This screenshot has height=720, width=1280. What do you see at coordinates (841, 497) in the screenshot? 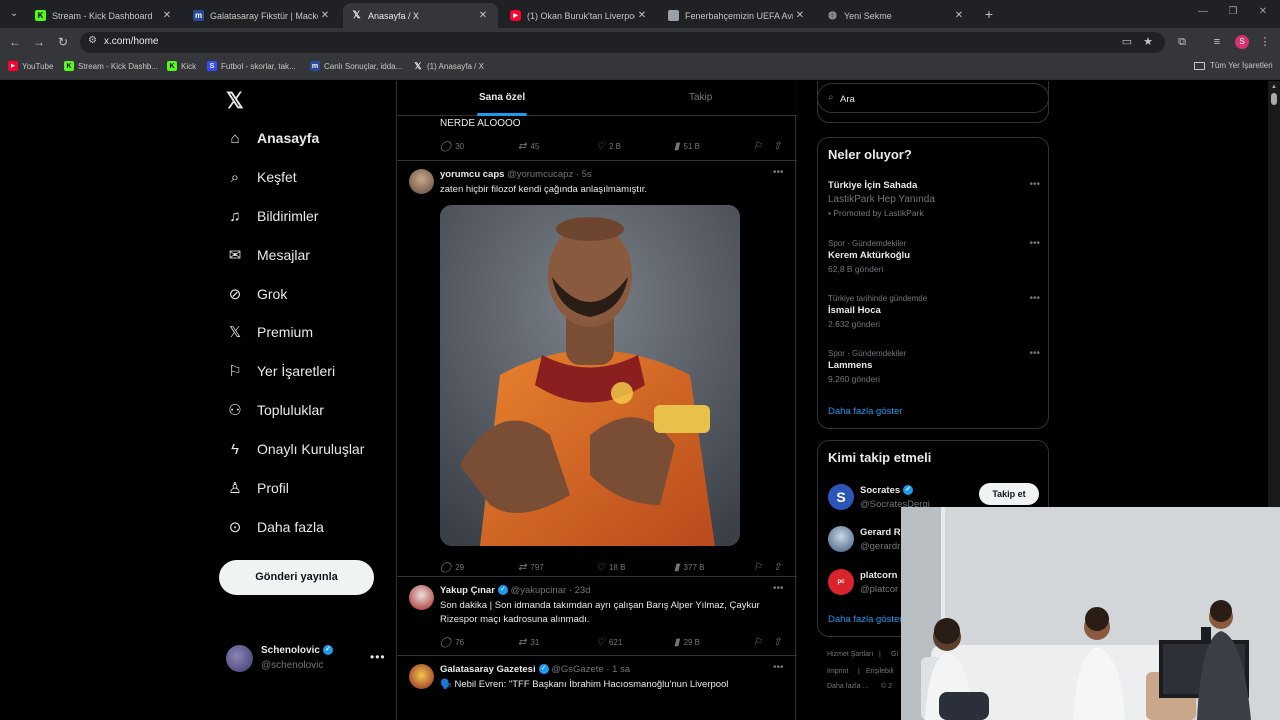
I see `avatar: S` at bounding box center [841, 497].